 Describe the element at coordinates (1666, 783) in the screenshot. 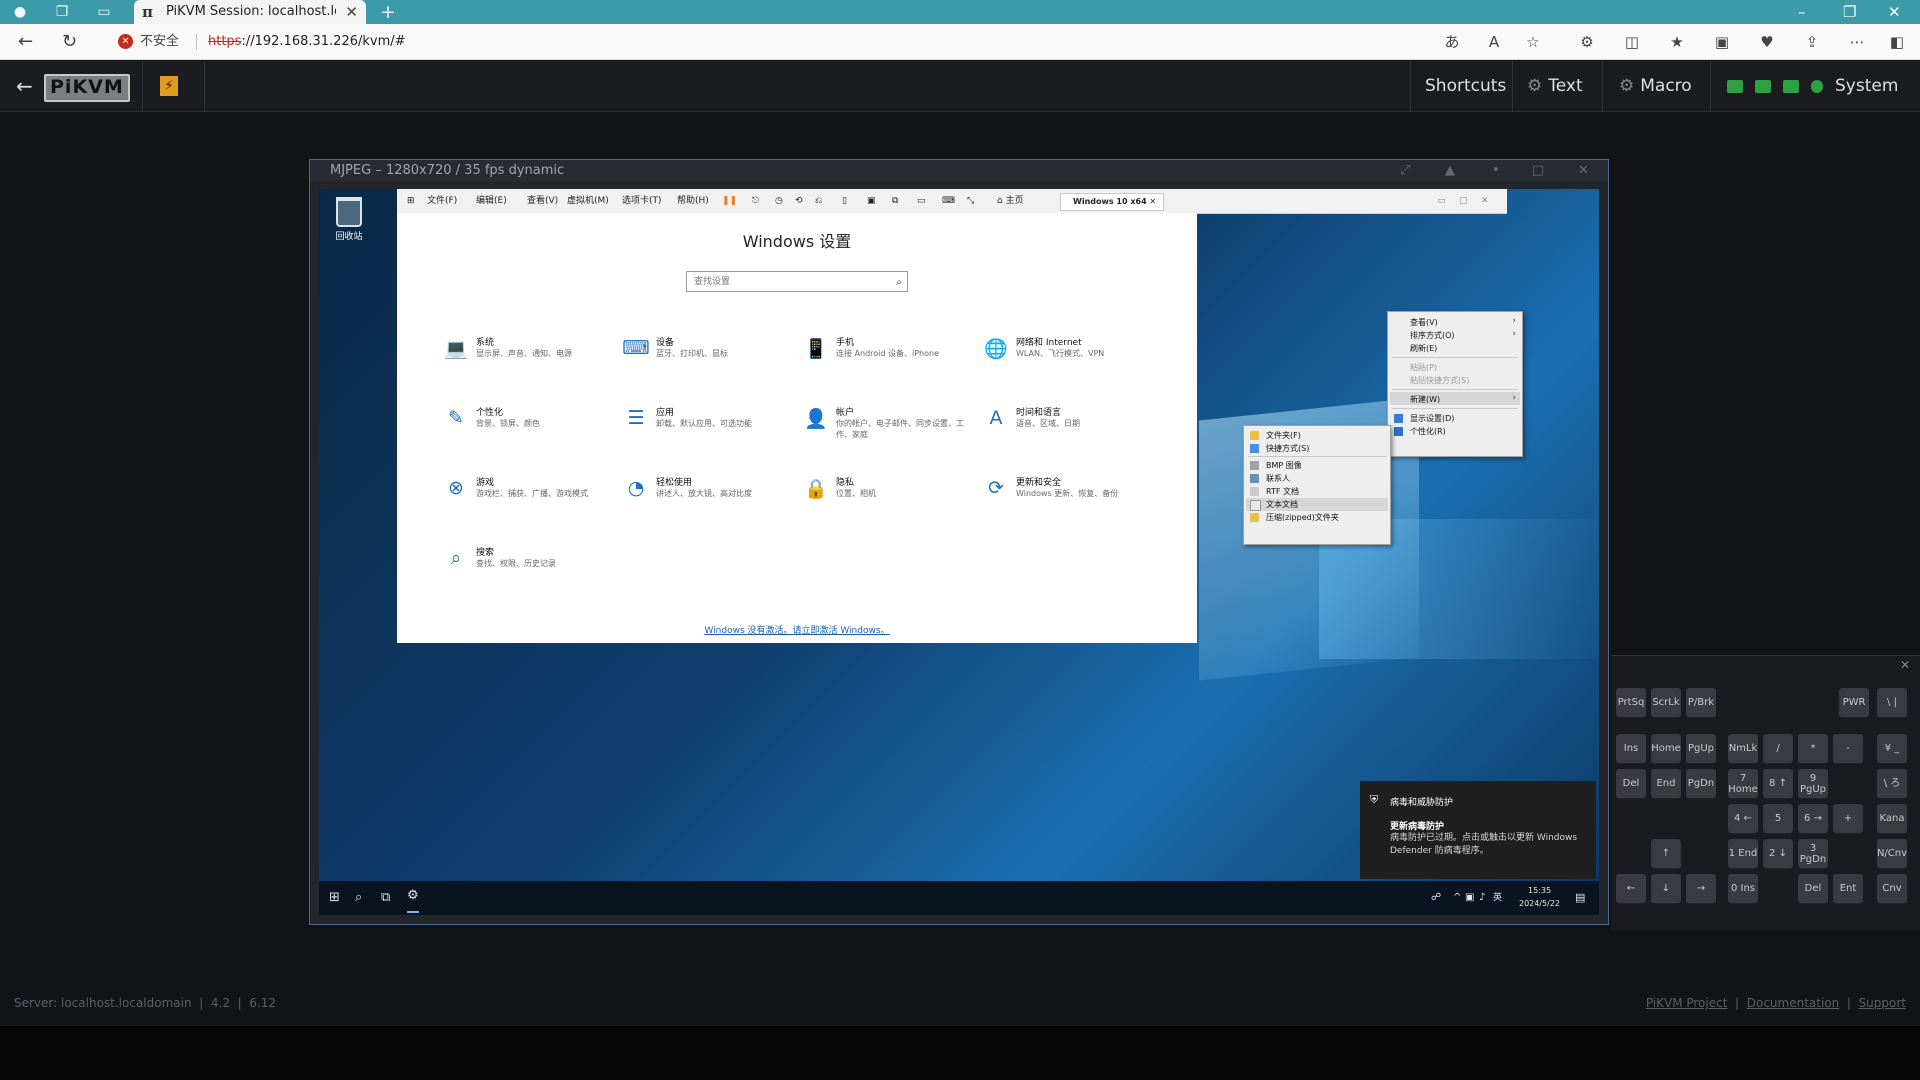

I see `key-end: End` at that location.